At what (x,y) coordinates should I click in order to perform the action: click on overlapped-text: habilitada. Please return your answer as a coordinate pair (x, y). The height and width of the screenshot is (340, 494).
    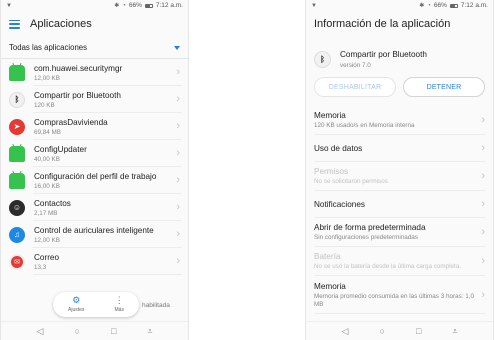
    Looking at the image, I should click on (156, 305).